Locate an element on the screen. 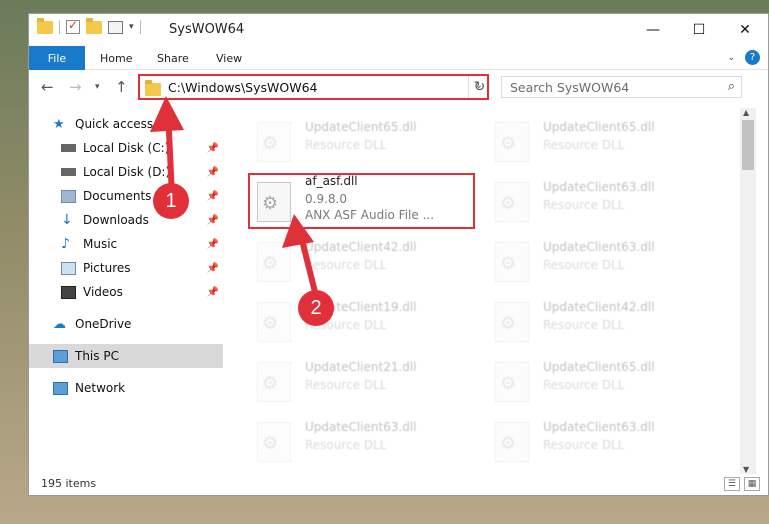  chevron-down-icon: ▾ is located at coordinates (131, 27).